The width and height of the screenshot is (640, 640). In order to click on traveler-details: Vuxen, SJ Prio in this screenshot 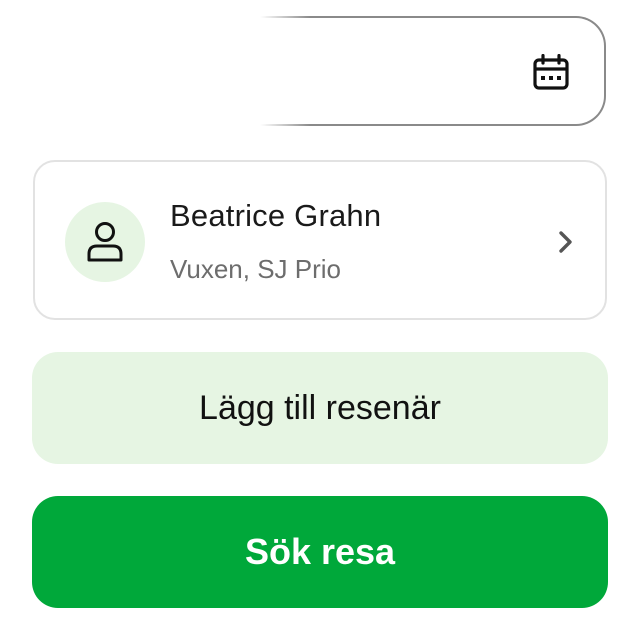, I will do `click(256, 269)`.